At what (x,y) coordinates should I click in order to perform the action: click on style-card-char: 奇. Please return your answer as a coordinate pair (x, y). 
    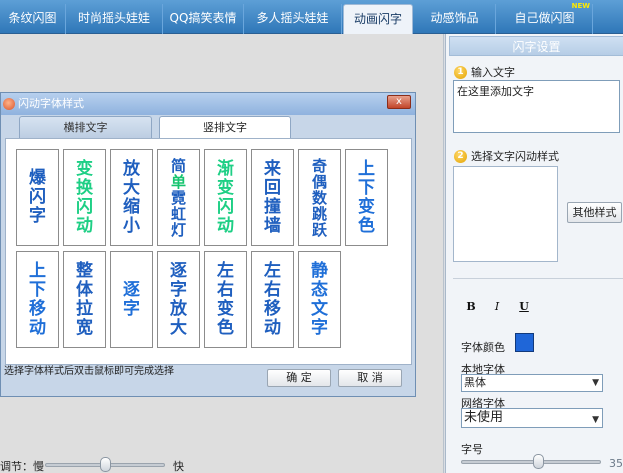
    Looking at the image, I should click on (319, 165).